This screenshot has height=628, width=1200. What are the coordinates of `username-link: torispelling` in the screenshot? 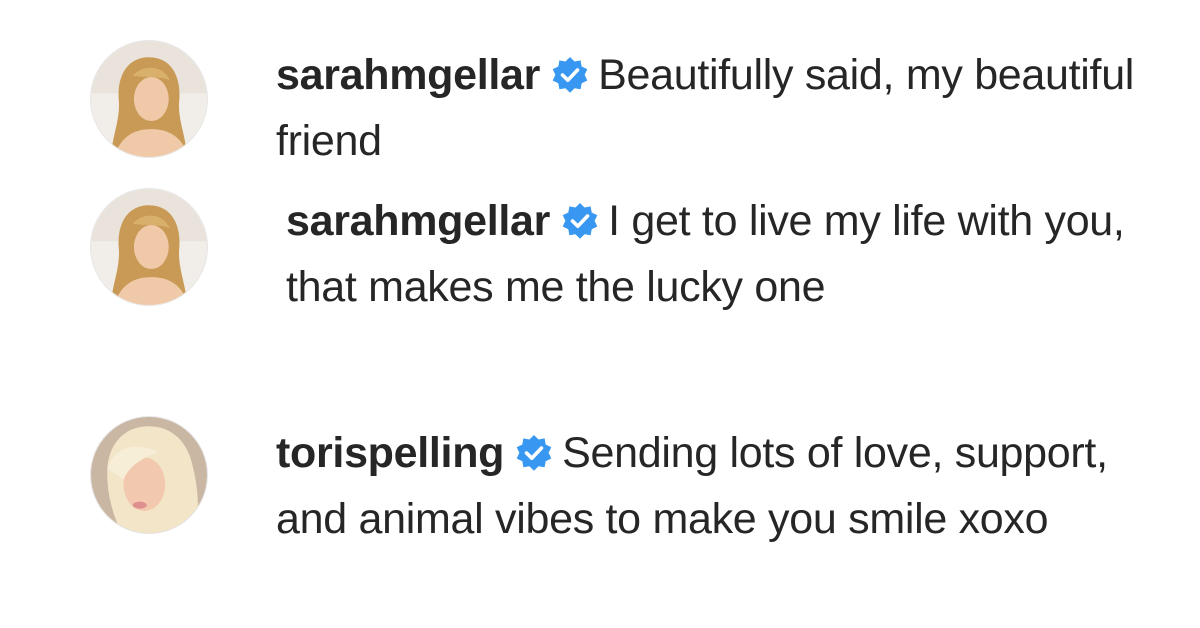 It's located at (390, 453).